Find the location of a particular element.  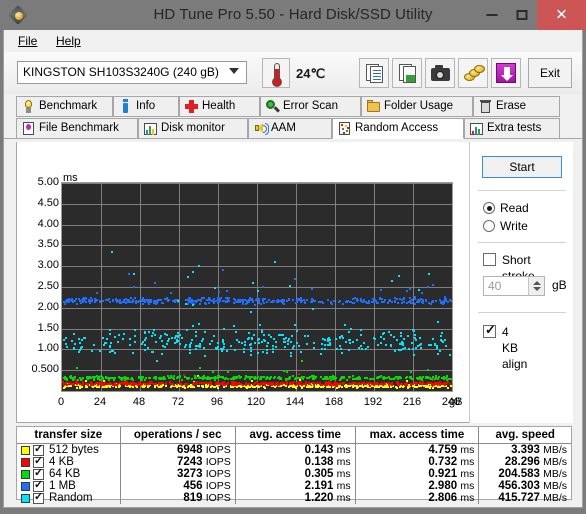

tab-error-scan: Error Scan is located at coordinates (310, 106).